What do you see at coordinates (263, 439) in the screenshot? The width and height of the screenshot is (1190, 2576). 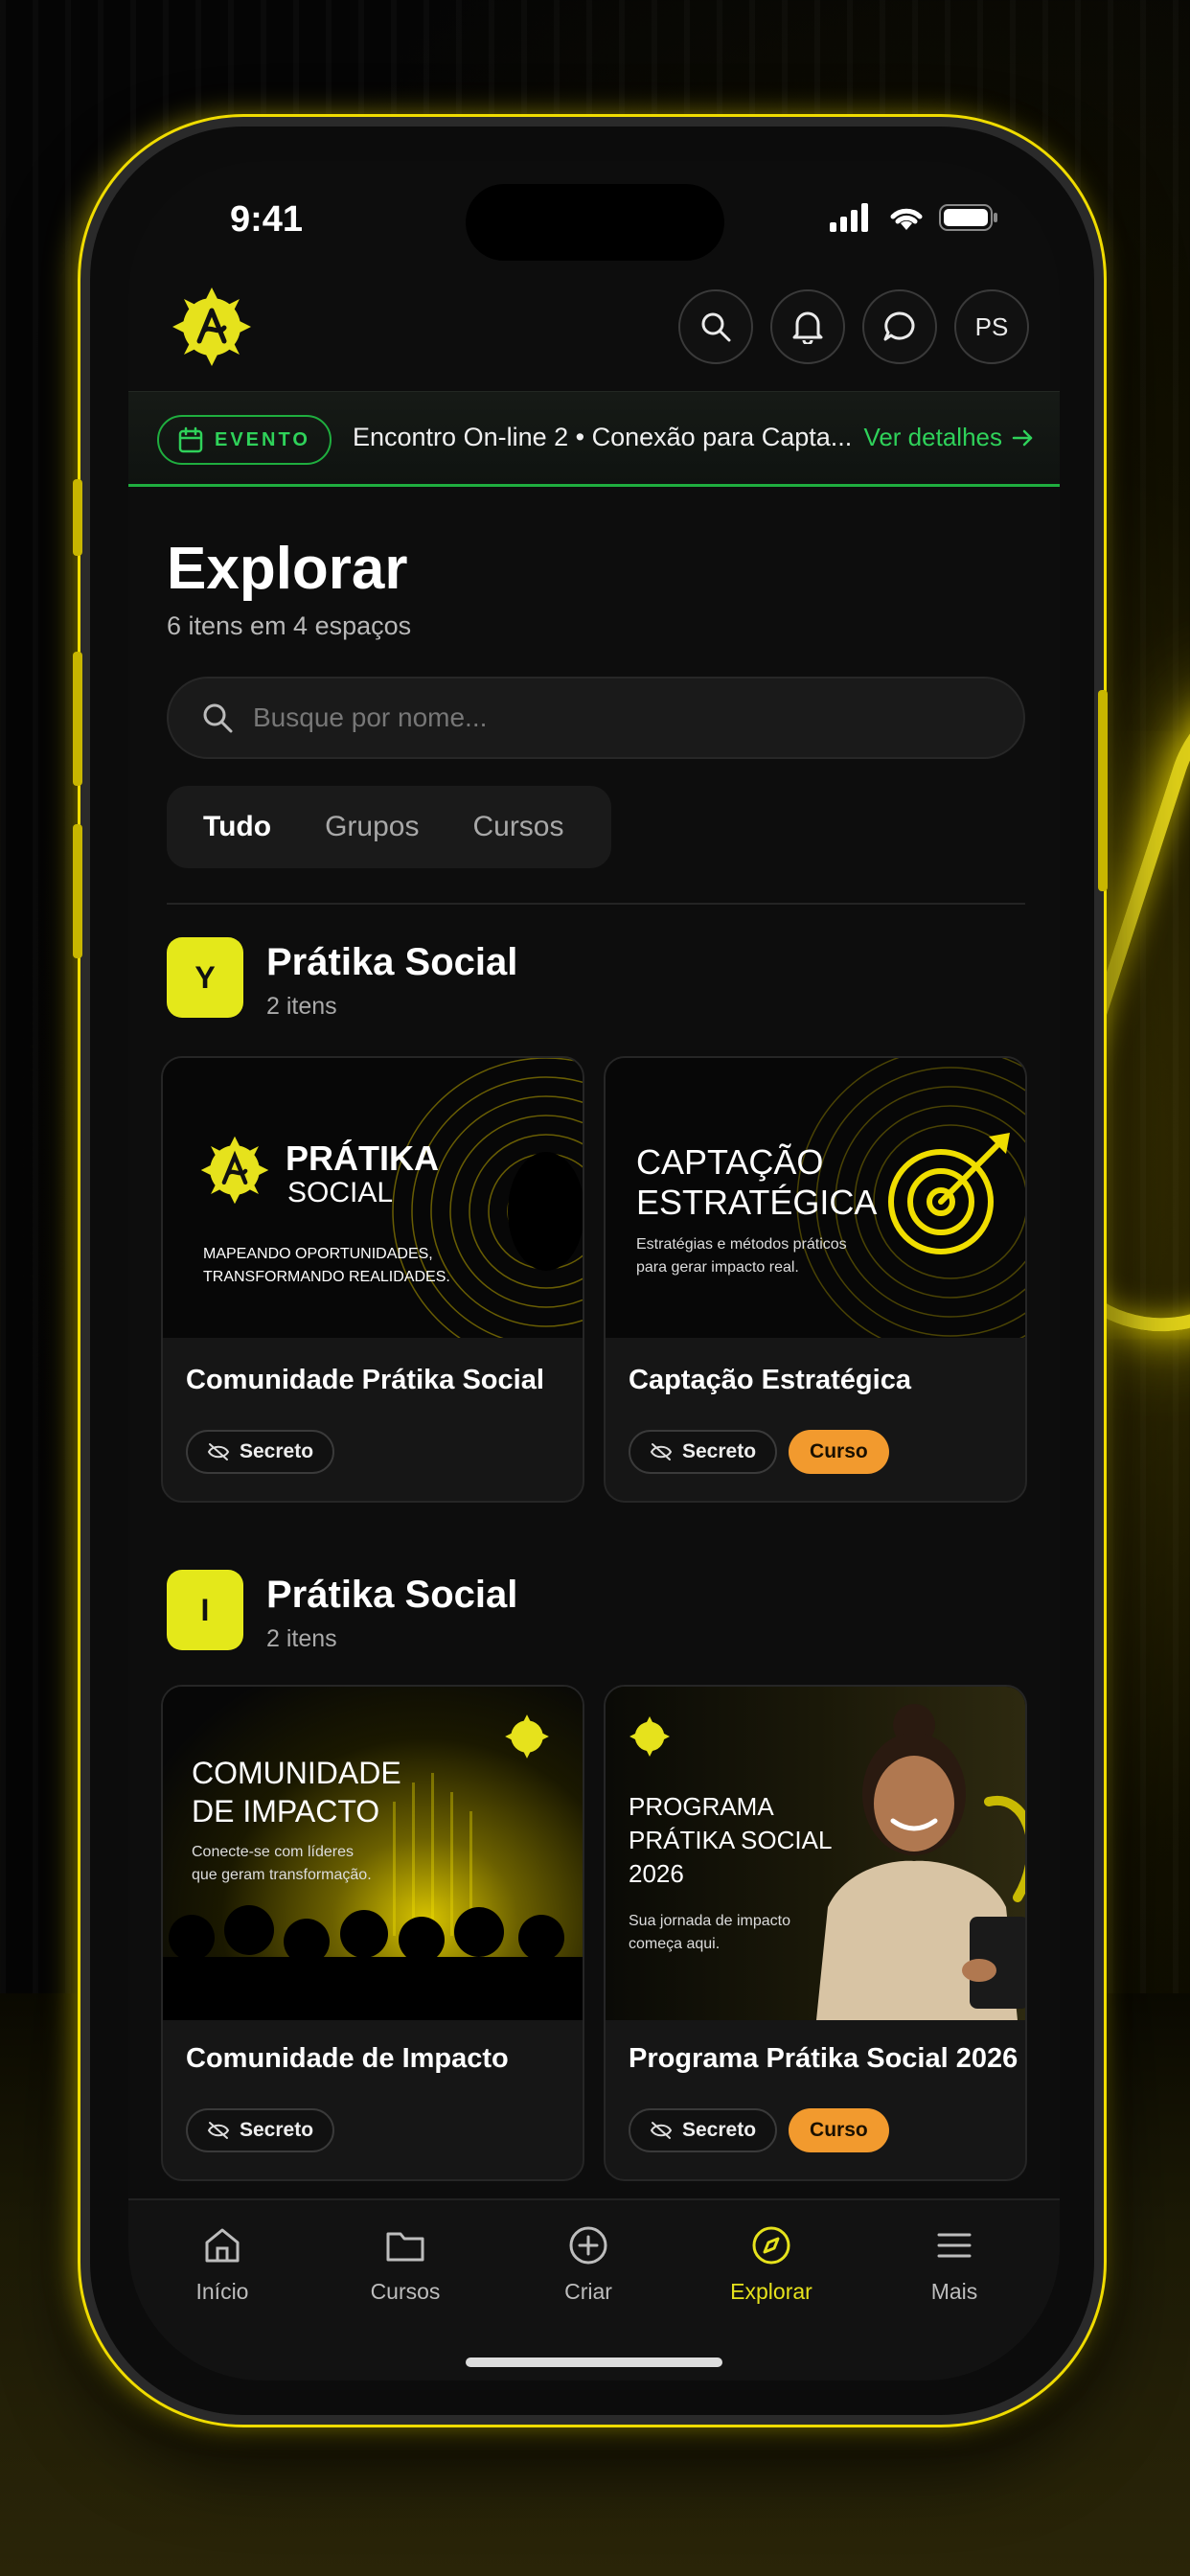 I see `event-badge-label: EVENTO` at bounding box center [263, 439].